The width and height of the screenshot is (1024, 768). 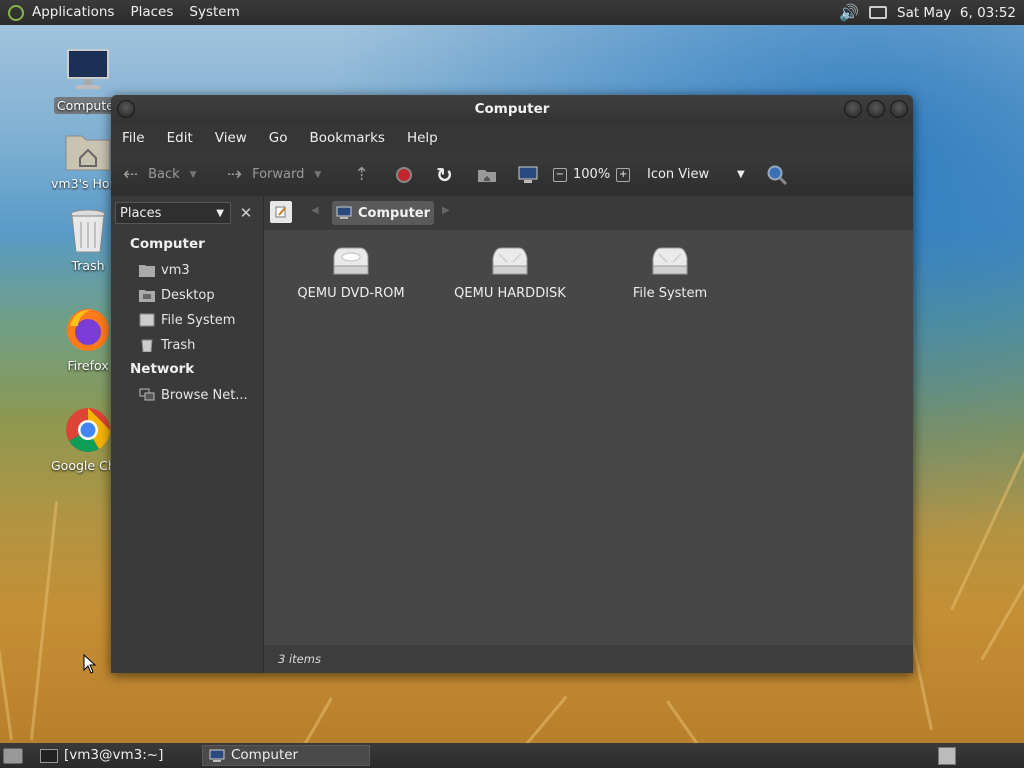 I want to click on file-item-dvd-rom: QEMU DVD-ROM, so click(x=351, y=272).